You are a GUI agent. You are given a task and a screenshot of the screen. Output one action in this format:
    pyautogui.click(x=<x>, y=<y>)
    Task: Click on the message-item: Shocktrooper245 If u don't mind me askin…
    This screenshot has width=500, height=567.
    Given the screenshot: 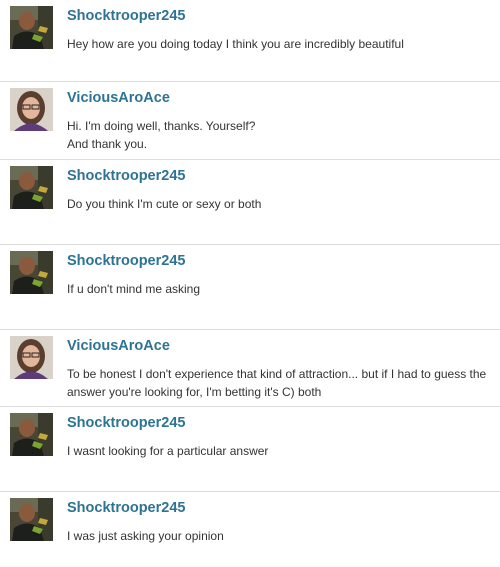 What is the action you would take?
    pyautogui.click(x=250, y=287)
    